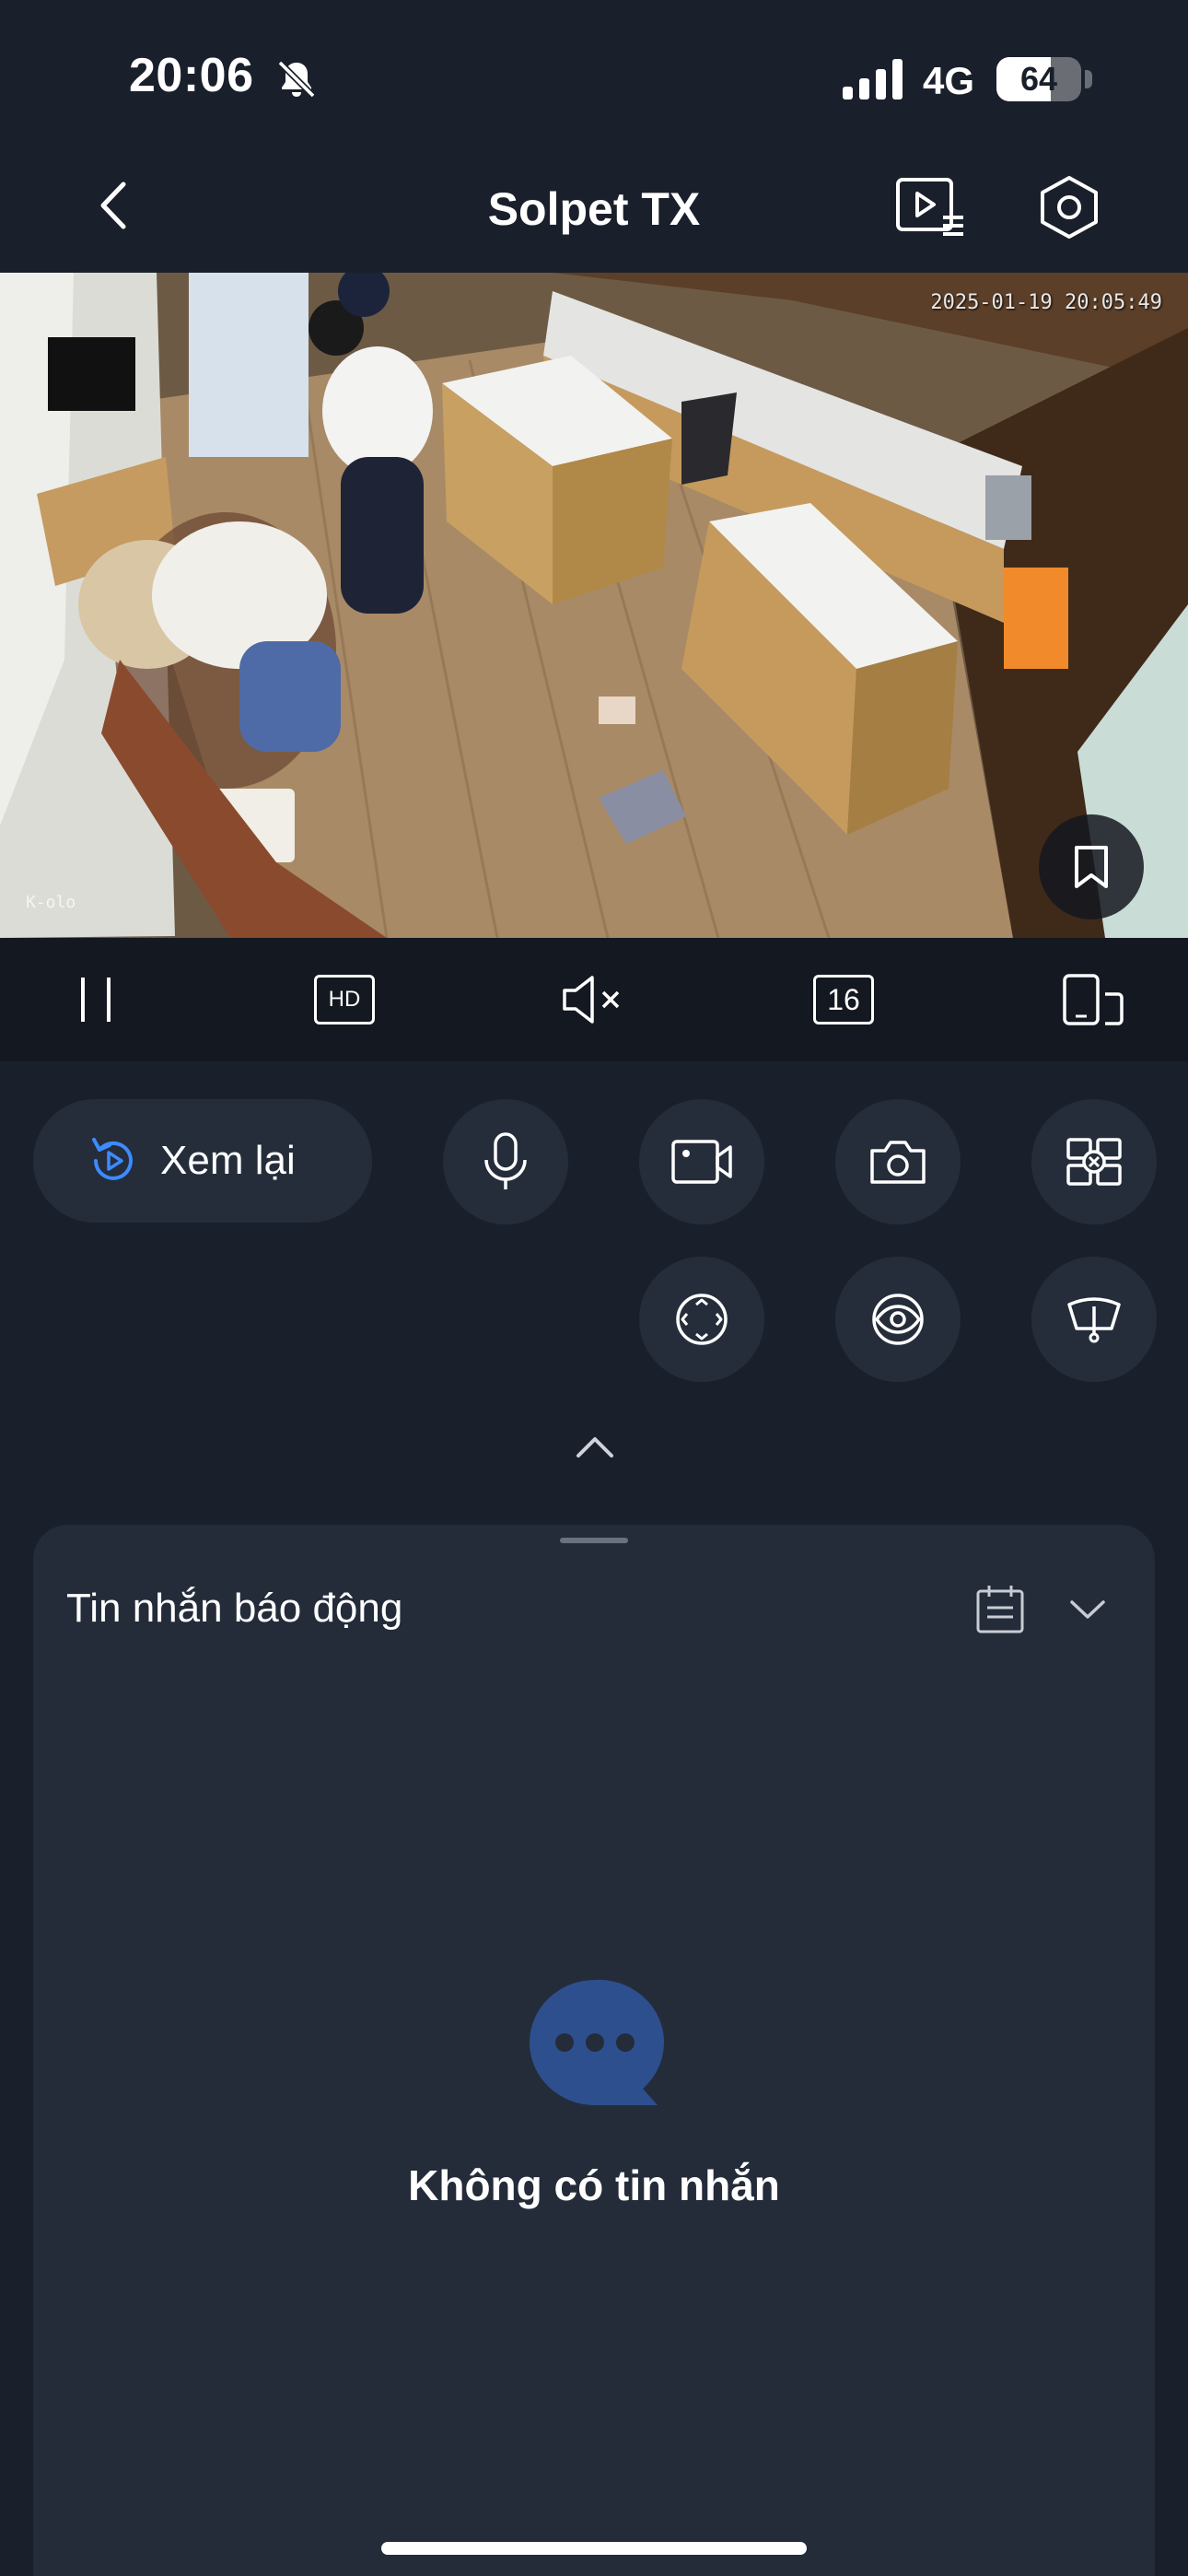 The image size is (1188, 2576). What do you see at coordinates (595, 1446) in the screenshot?
I see `chevron-up-icon` at bounding box center [595, 1446].